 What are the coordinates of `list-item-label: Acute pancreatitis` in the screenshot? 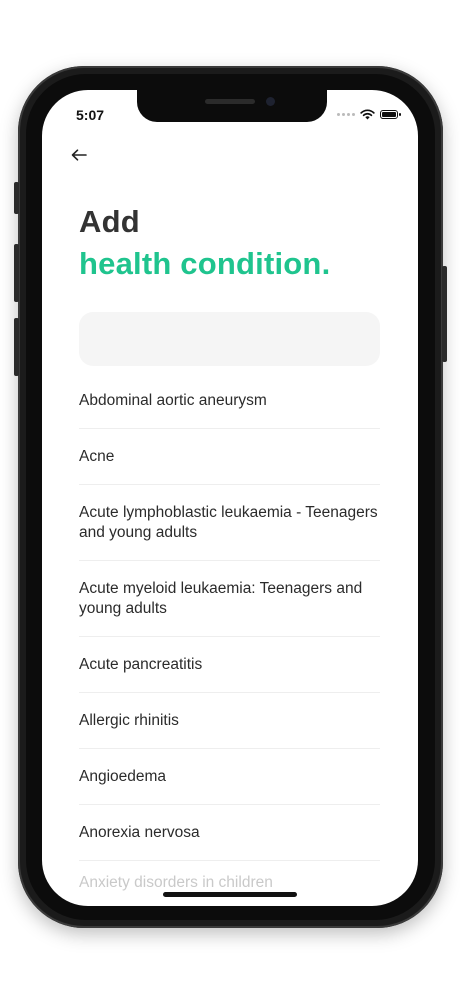 It's located at (141, 664).